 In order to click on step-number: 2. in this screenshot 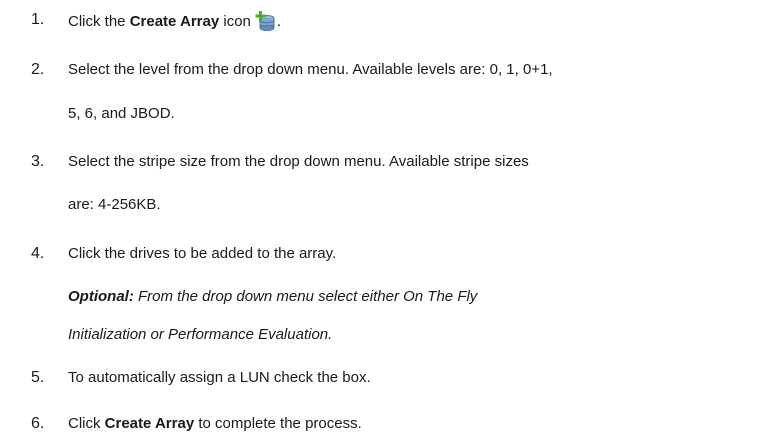, I will do `click(38, 69)`.